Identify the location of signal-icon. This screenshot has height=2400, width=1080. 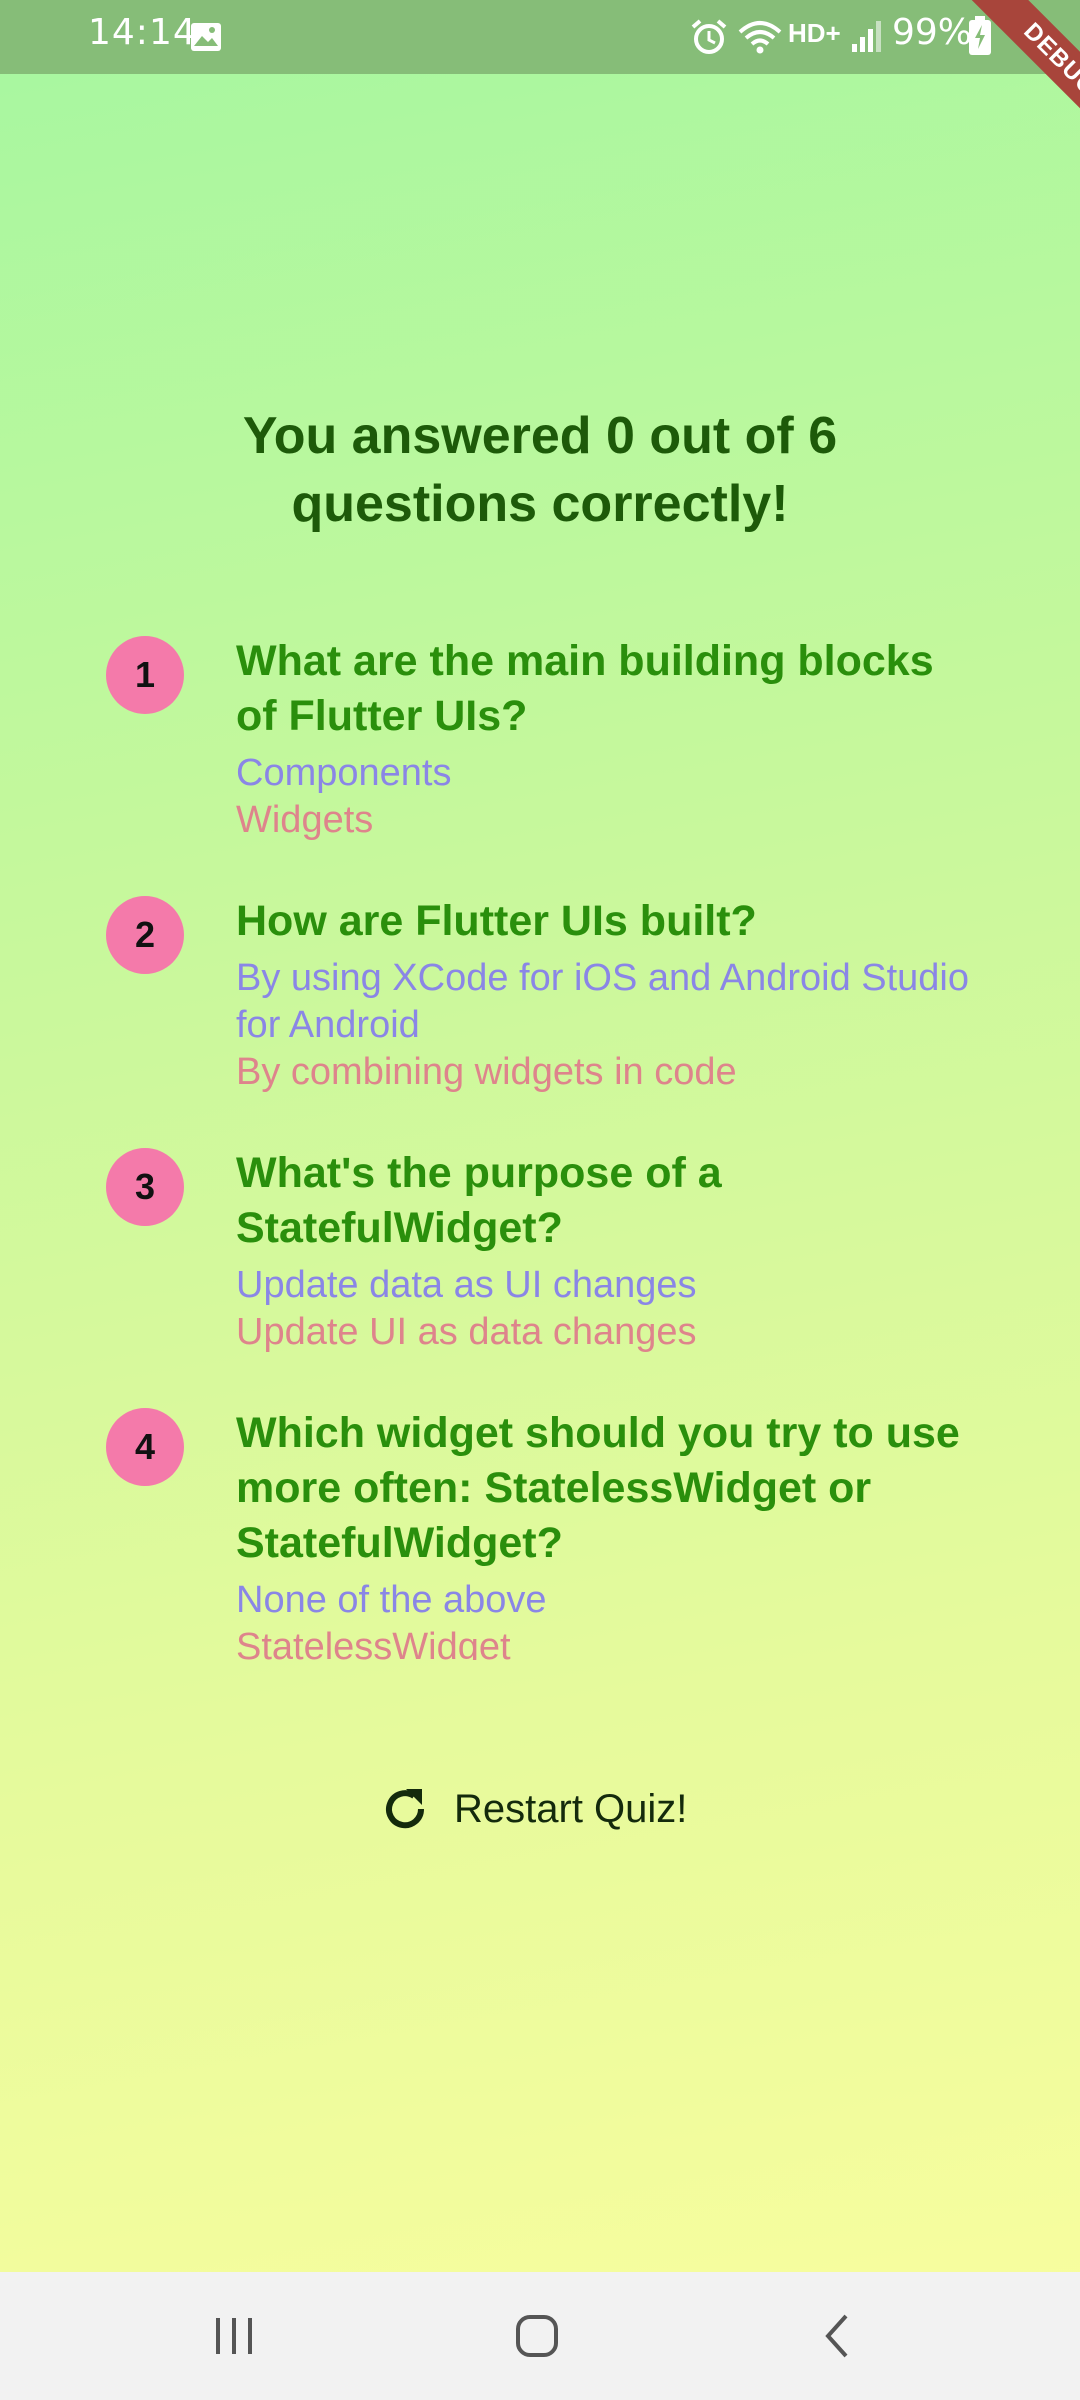
(867, 38).